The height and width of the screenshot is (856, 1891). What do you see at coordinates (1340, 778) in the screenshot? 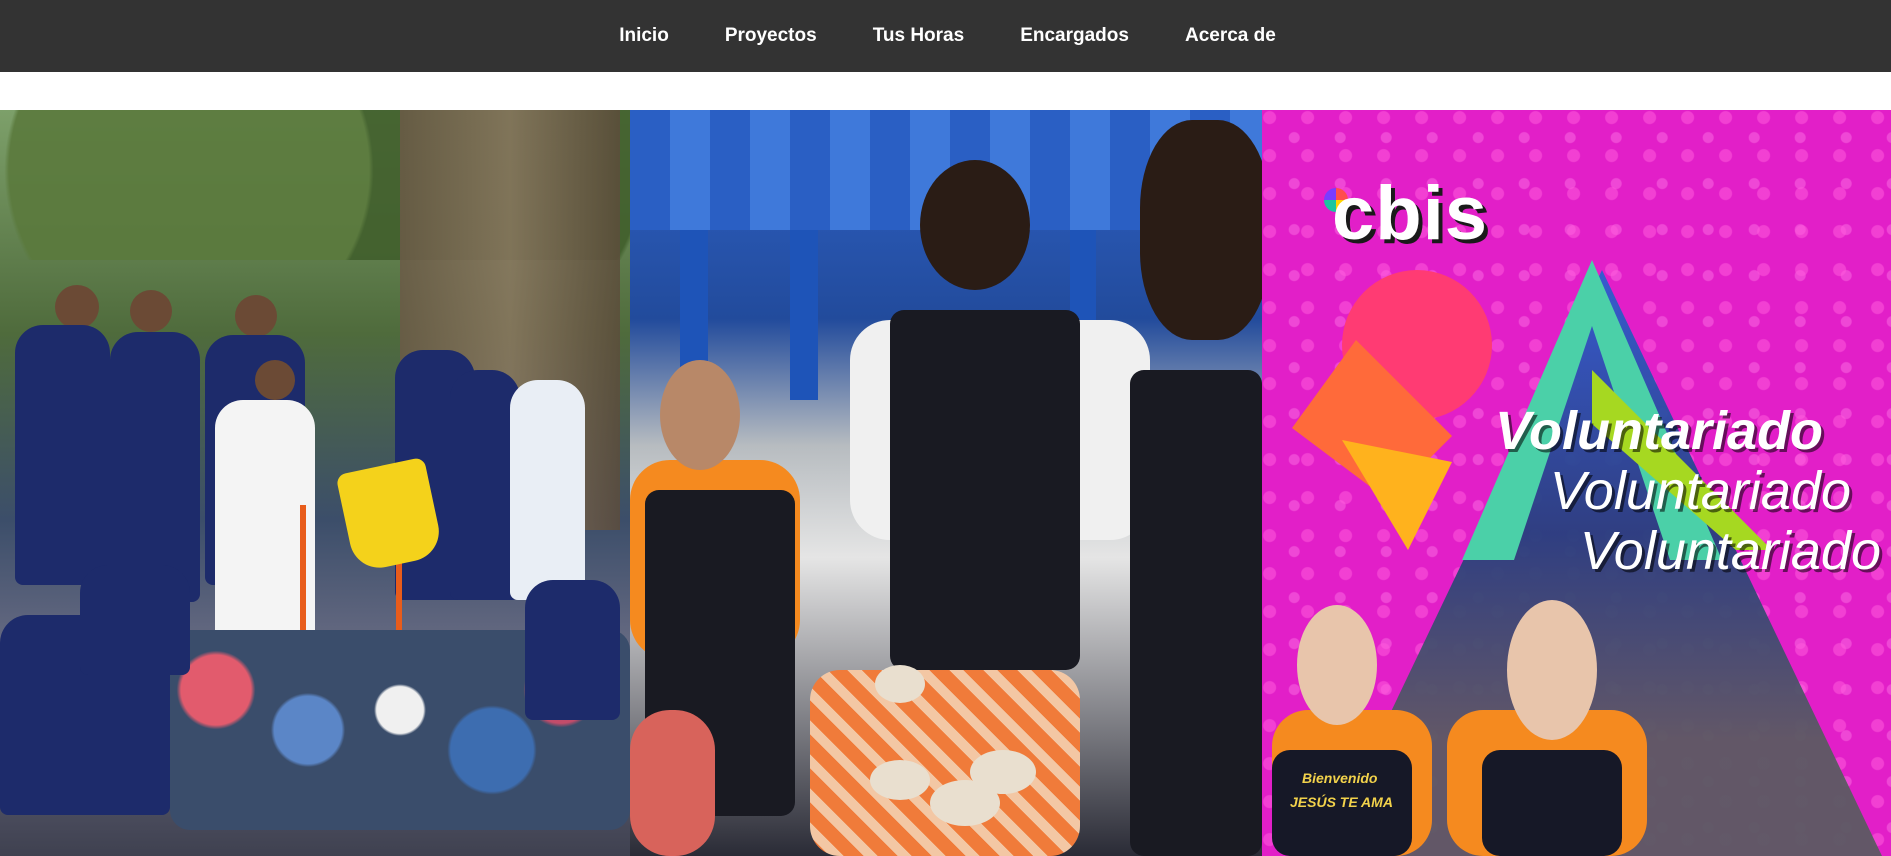
I see `apron-text-1: Bienvenido` at bounding box center [1340, 778].